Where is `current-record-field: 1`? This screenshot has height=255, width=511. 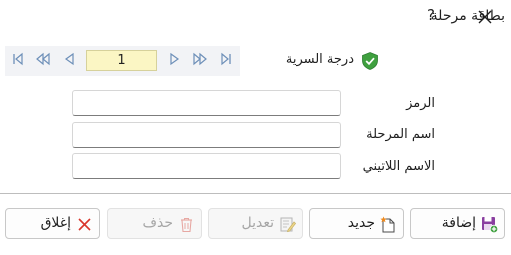
current-record-field: 1 is located at coordinates (121, 60).